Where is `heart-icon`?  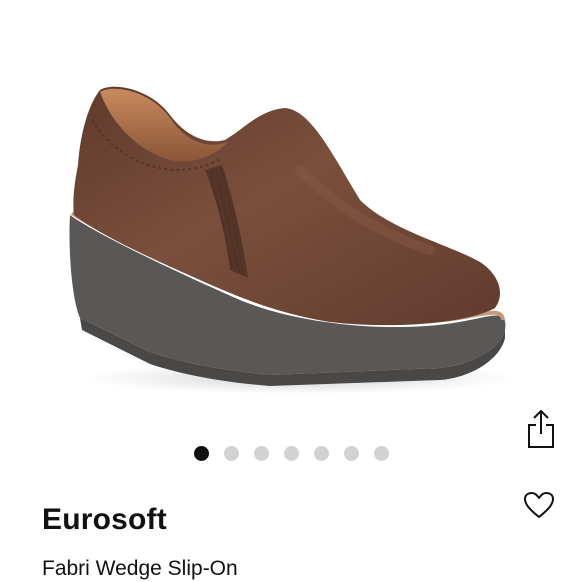
heart-icon is located at coordinates (539, 505).